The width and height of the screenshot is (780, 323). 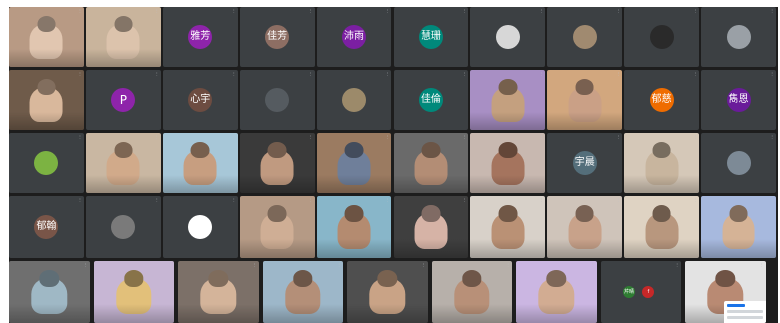 What do you see at coordinates (585, 163) in the screenshot?
I see `participant-tile: 宇晨 ⋮` at bounding box center [585, 163].